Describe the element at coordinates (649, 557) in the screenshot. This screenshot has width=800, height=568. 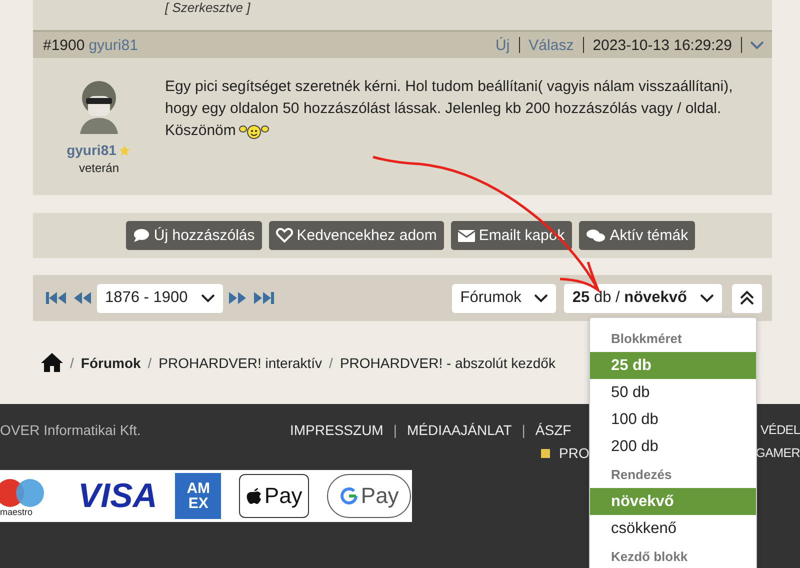
I see `menu-section-header: Kezdő blokk` at that location.